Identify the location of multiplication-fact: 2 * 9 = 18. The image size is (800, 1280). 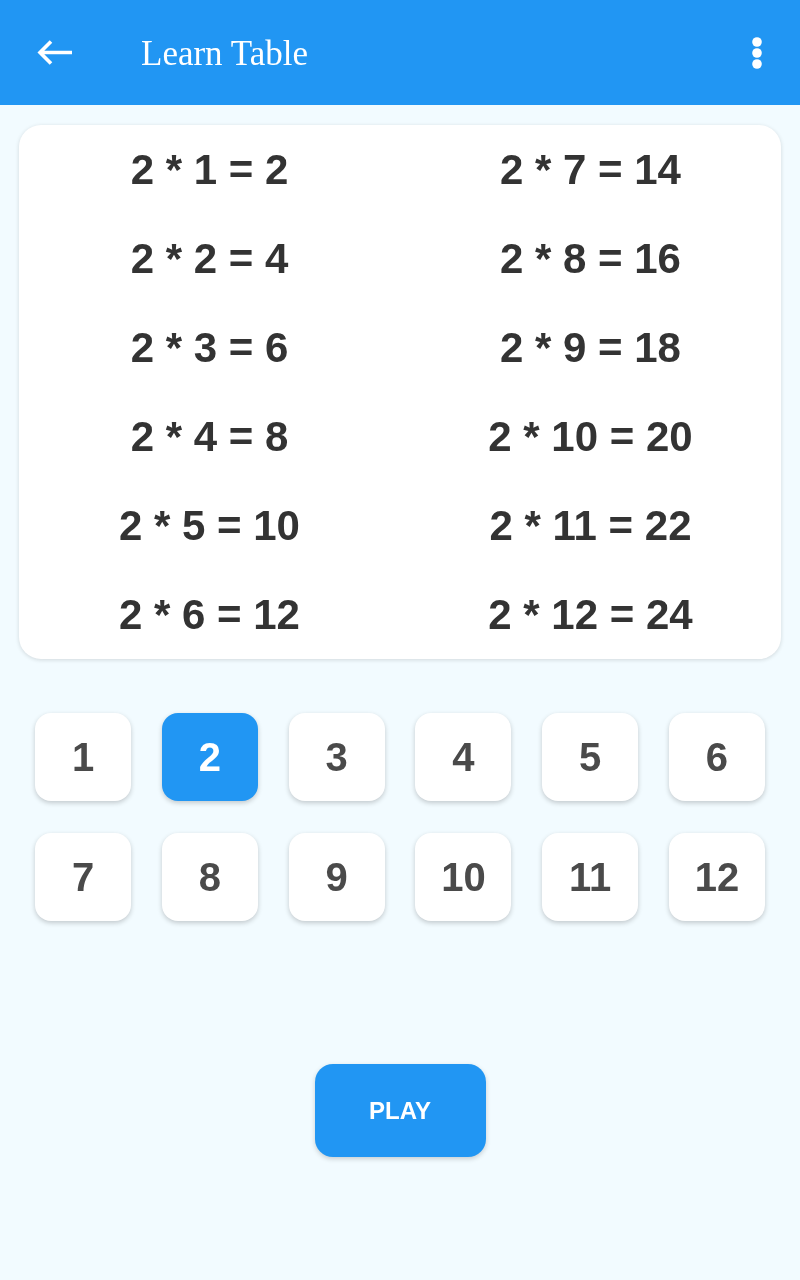
(590, 348).